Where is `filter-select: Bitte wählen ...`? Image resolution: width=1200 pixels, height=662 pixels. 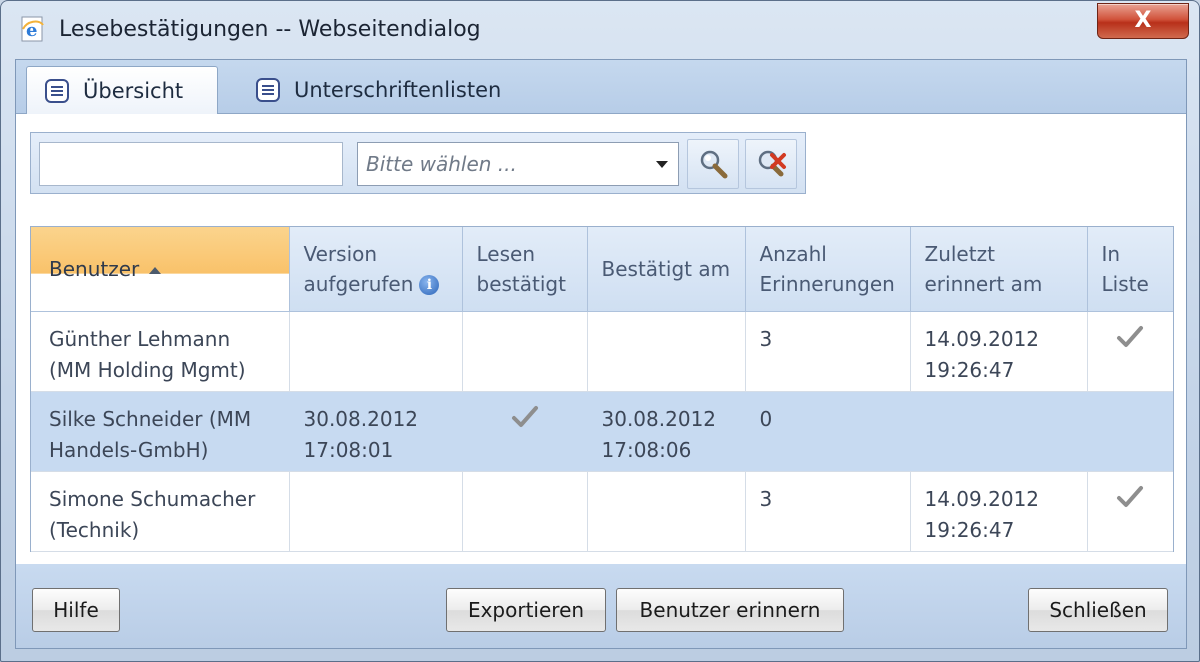 filter-select: Bitte wählen ... is located at coordinates (518, 164).